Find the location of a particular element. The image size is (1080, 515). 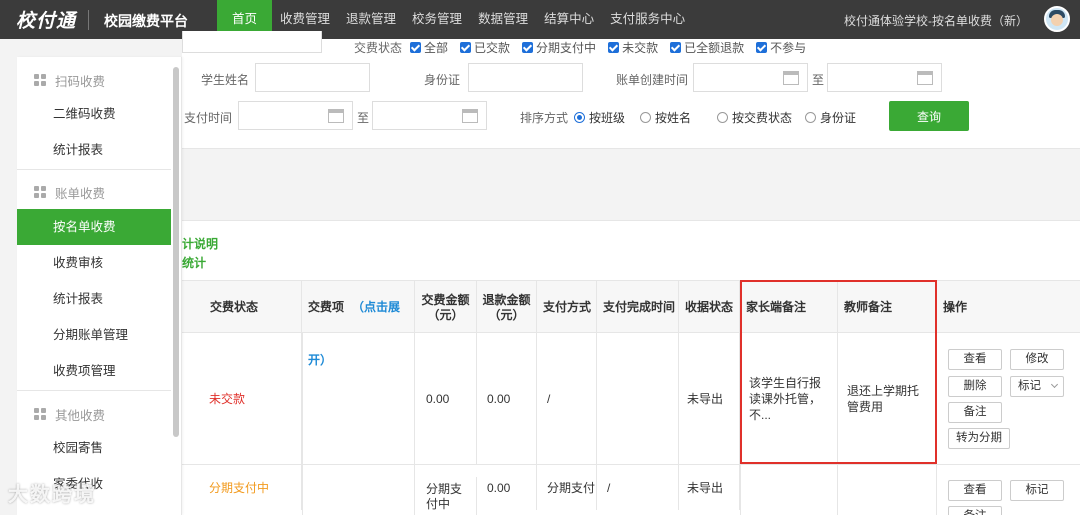

nav-settlement-center: 结算中心 is located at coordinates (569, 19).